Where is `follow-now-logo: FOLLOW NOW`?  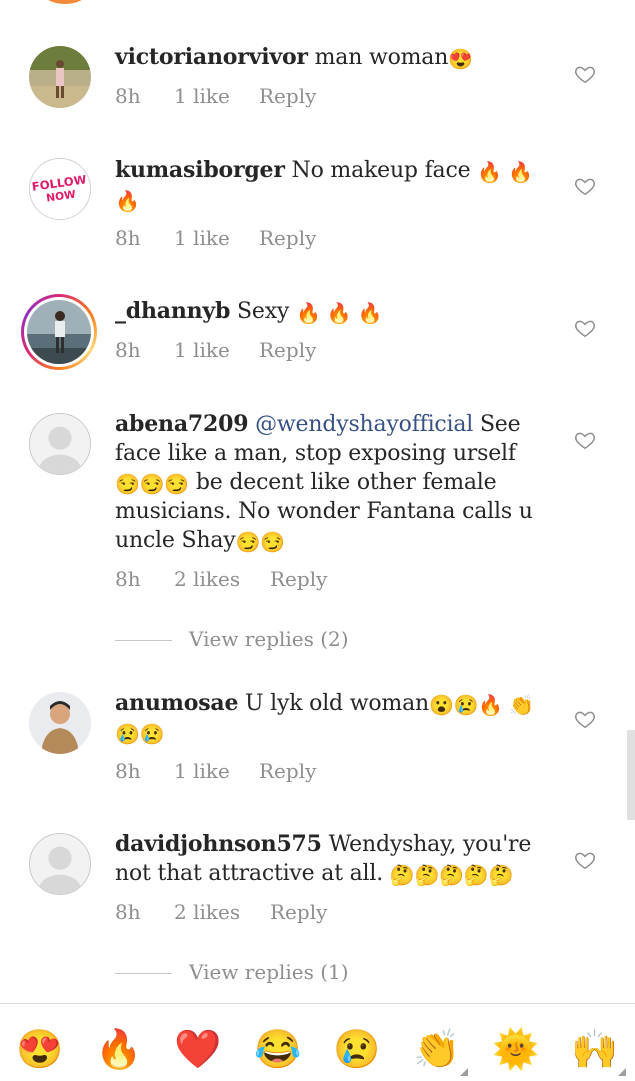 follow-now-logo: FOLLOW NOW is located at coordinates (60, 189).